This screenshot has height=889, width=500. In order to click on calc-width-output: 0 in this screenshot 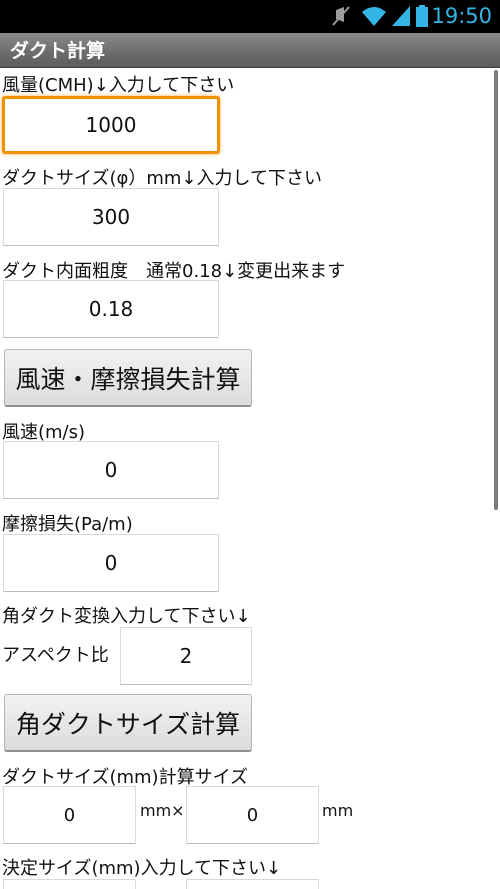, I will do `click(69, 815)`.